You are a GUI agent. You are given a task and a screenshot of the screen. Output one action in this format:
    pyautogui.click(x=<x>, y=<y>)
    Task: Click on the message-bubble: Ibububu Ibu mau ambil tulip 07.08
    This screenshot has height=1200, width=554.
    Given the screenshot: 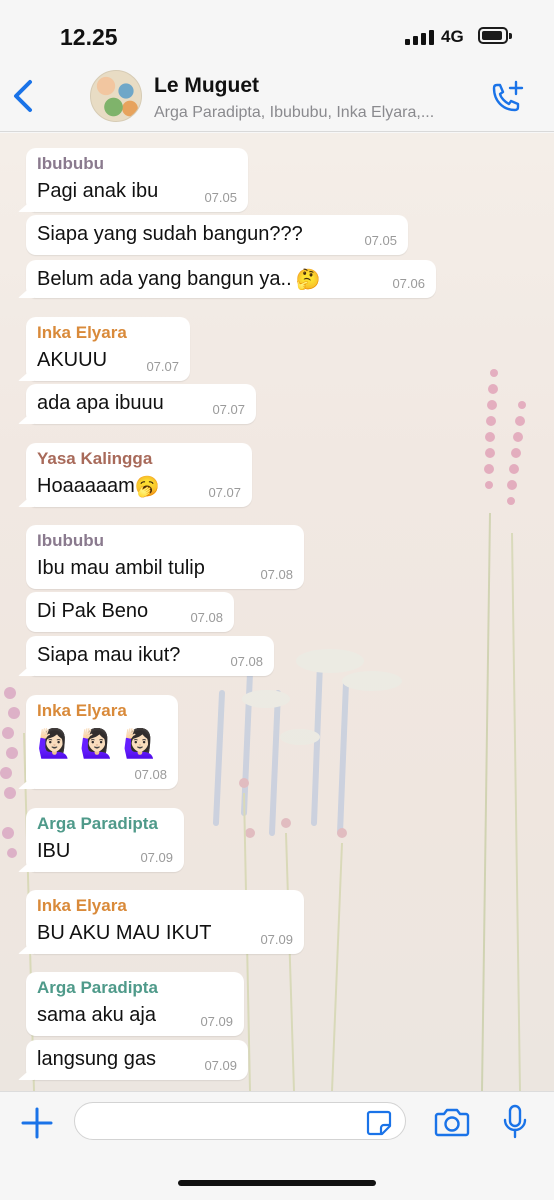 What is the action you would take?
    pyautogui.click(x=165, y=557)
    